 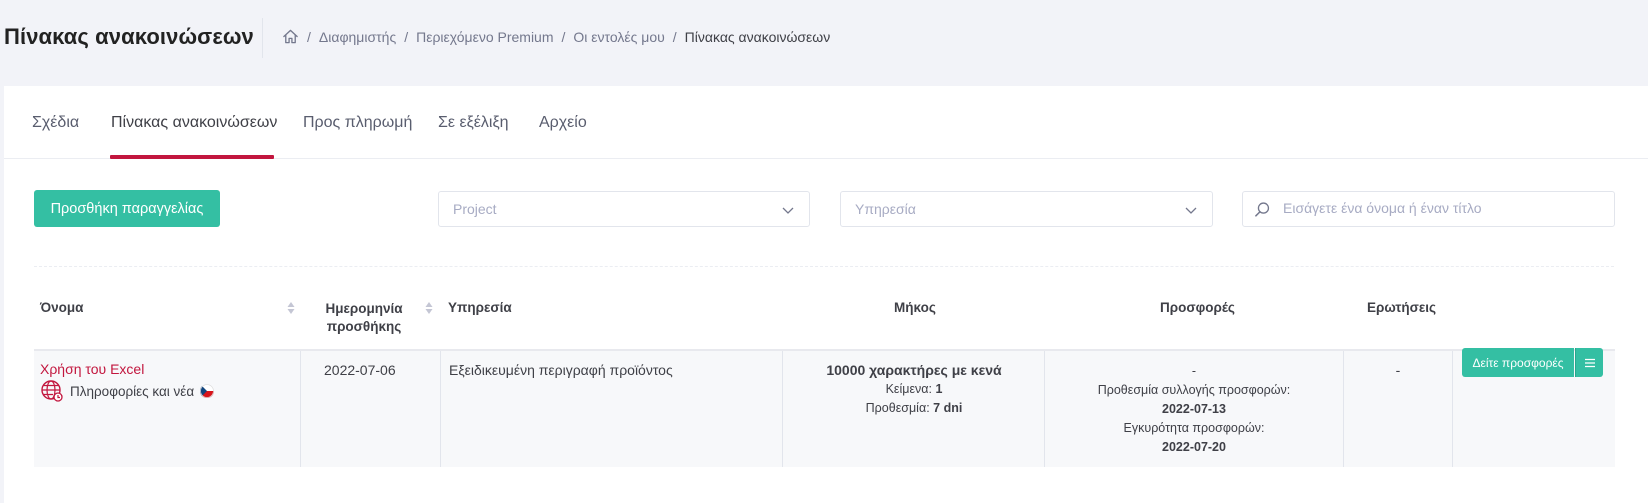 I want to click on column-header-length: Μήκος, so click(x=915, y=307).